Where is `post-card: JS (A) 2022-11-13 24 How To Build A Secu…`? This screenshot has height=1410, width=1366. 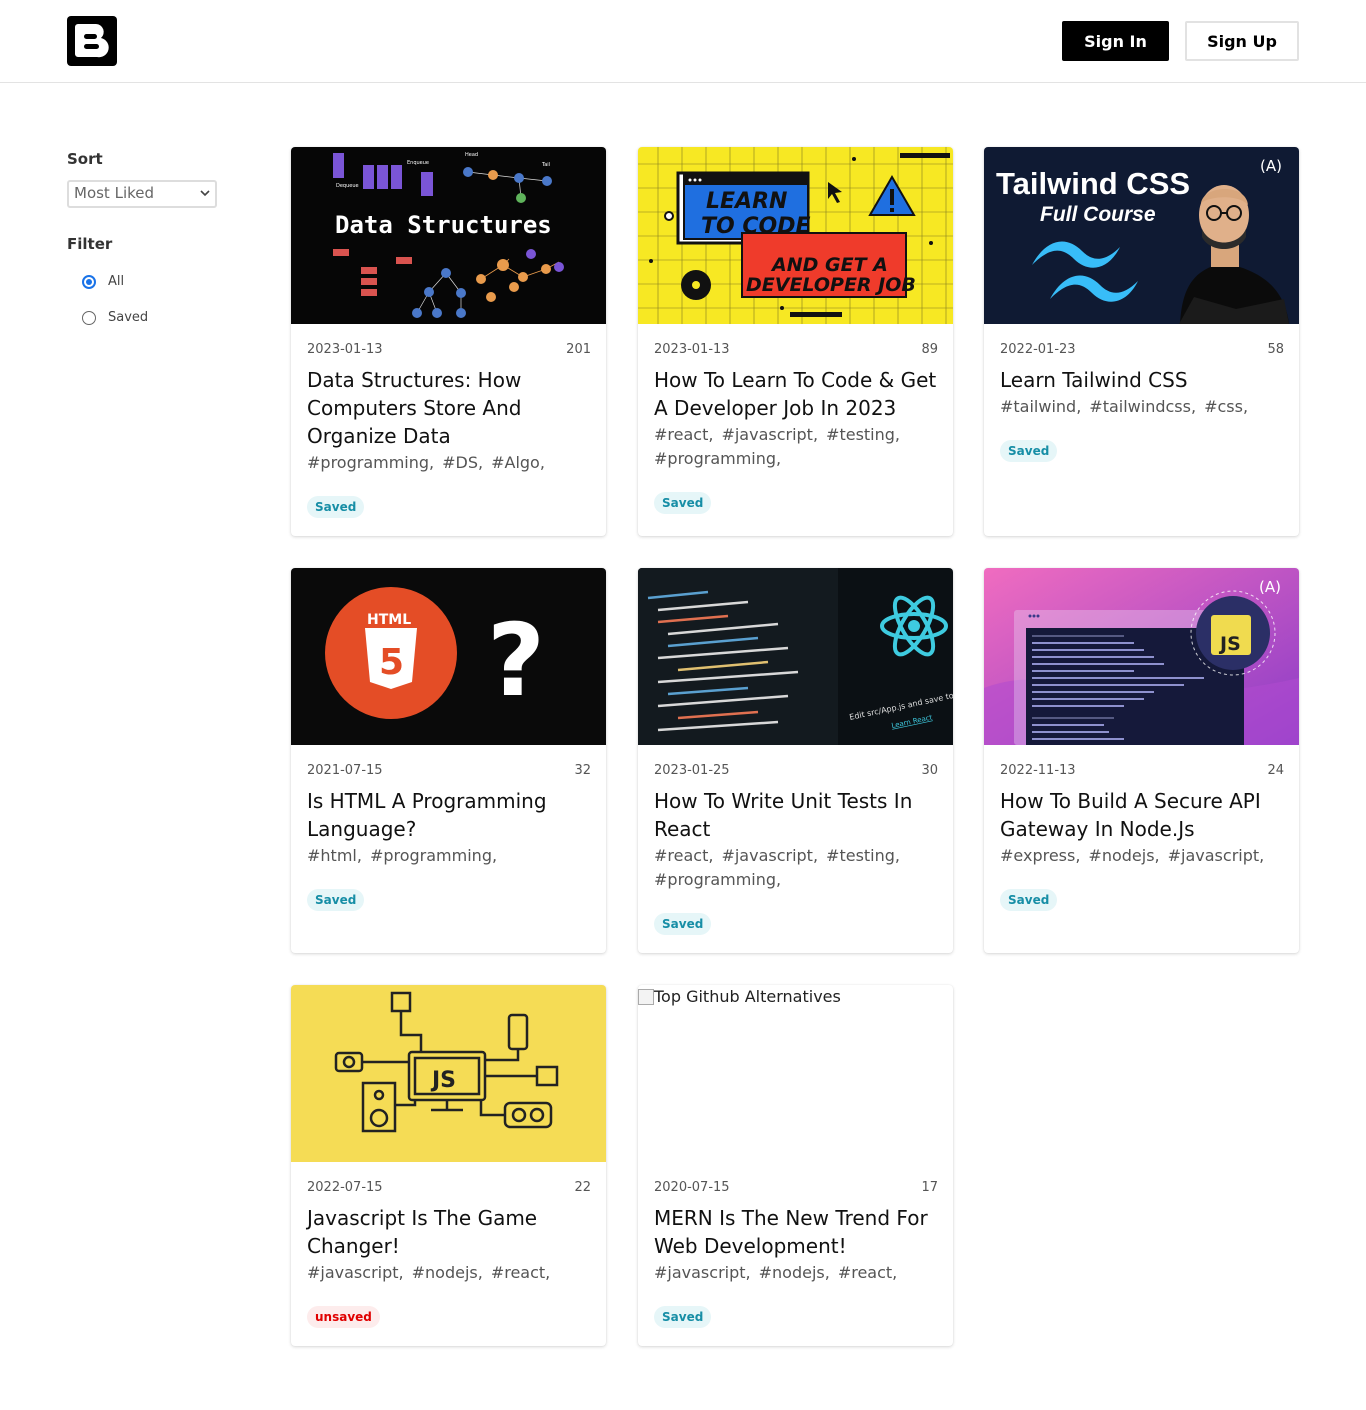 post-card: JS (A) 2022-11-13 24 How To Build A Secu… is located at coordinates (1141, 760).